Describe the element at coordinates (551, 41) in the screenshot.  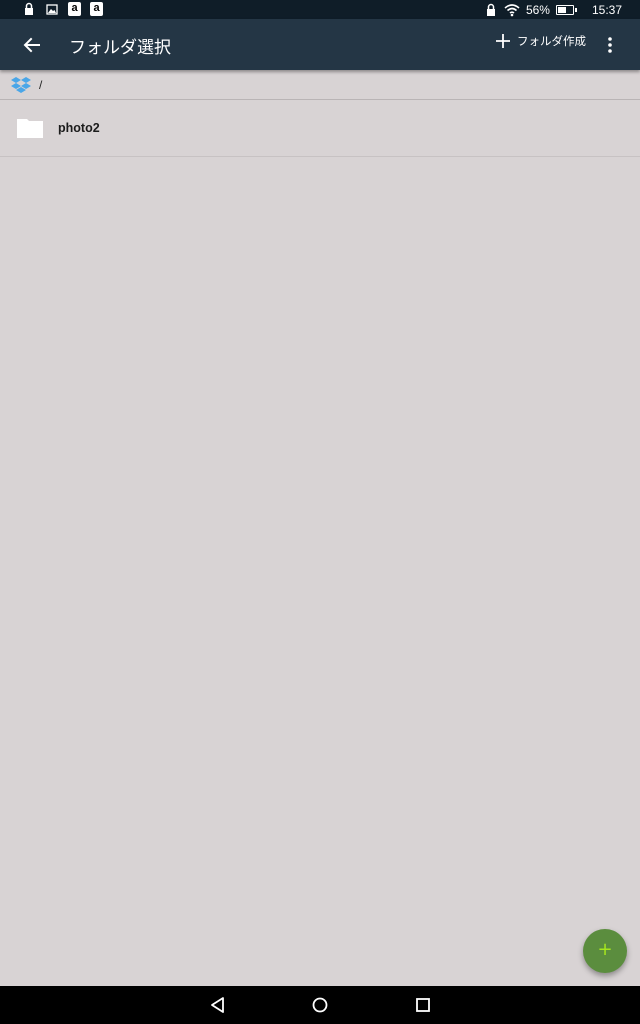
I see `create-folder-label: フォルダ作成` at that location.